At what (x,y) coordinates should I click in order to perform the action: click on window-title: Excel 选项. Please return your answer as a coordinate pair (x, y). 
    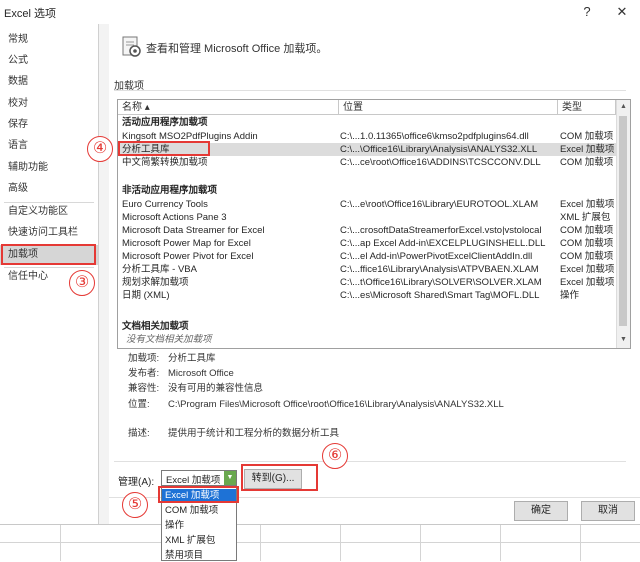
    Looking at the image, I should click on (30, 14).